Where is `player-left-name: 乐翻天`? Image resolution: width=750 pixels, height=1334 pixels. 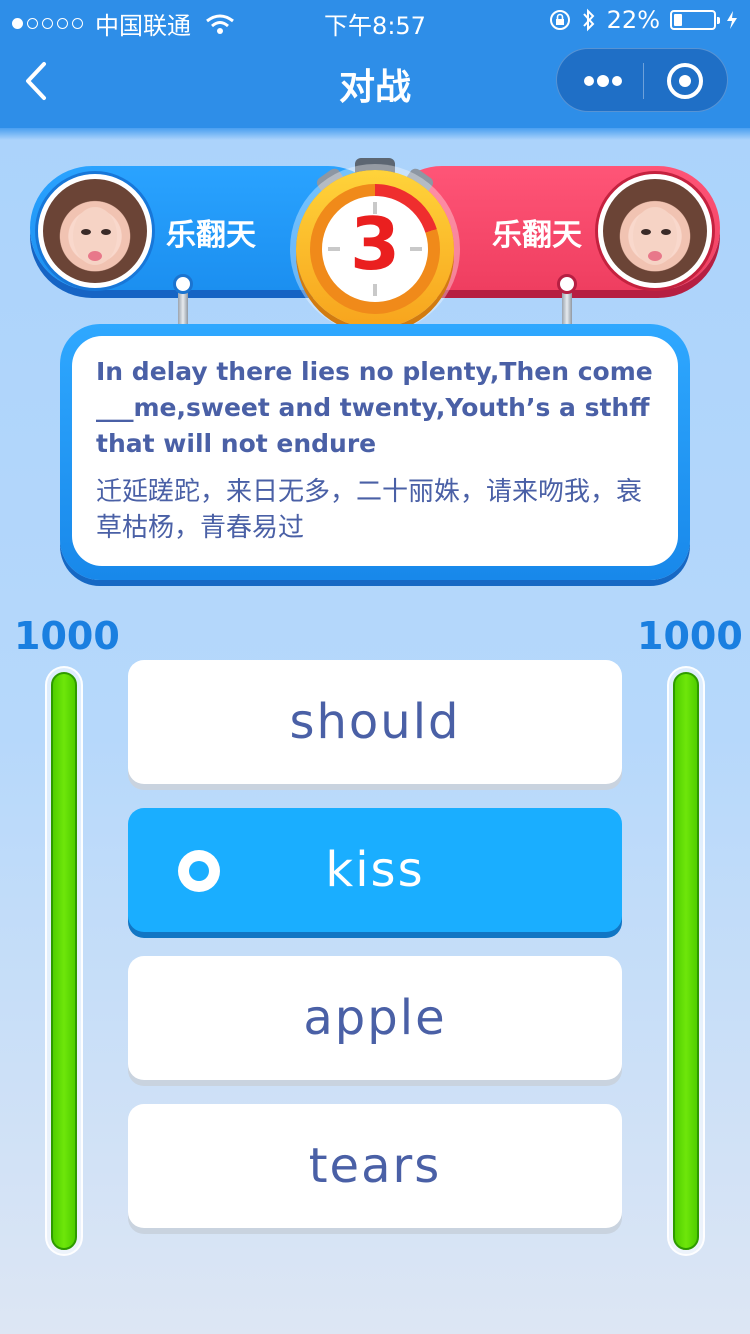
player-left-name: 乐翻天 is located at coordinates (211, 235).